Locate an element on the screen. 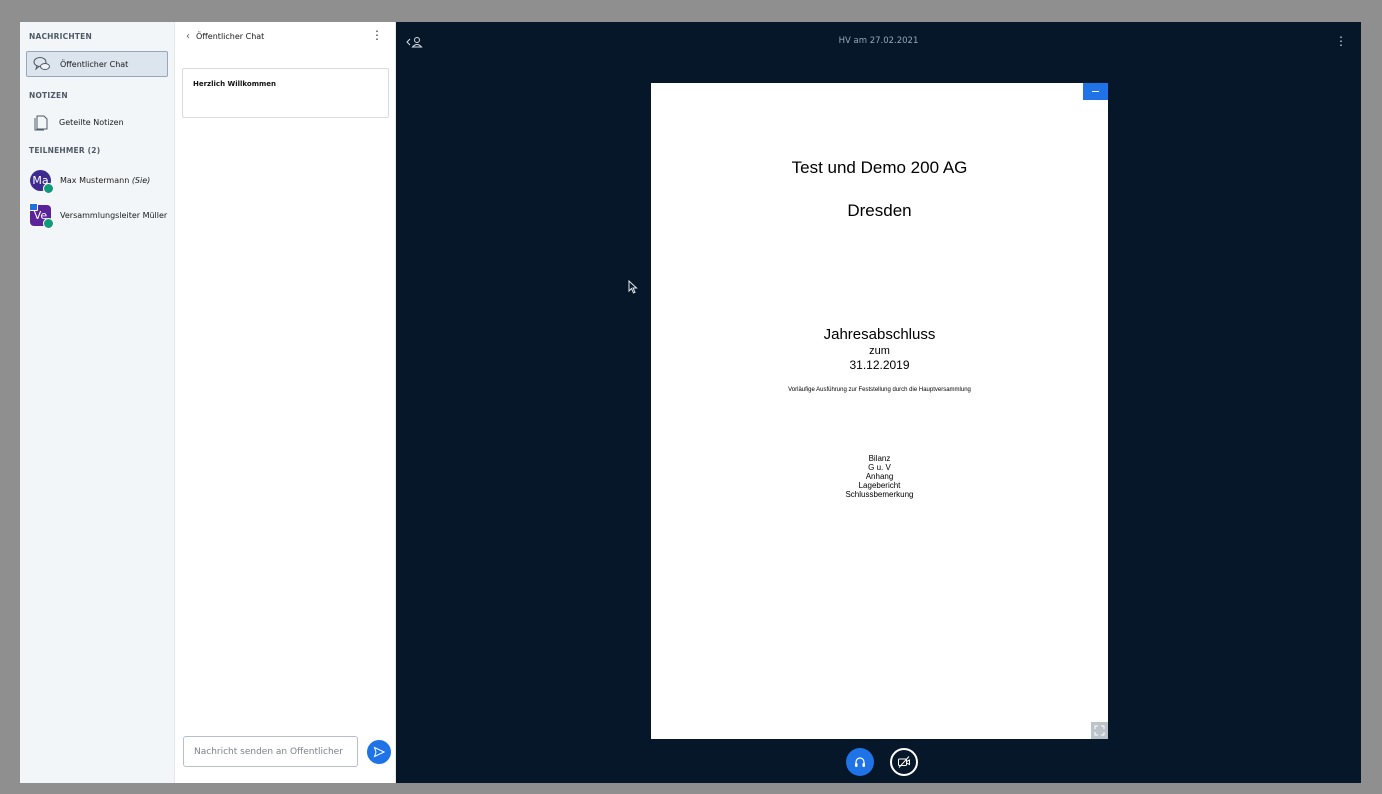  notes-section-title: NOTIZEN is located at coordinates (48, 95).